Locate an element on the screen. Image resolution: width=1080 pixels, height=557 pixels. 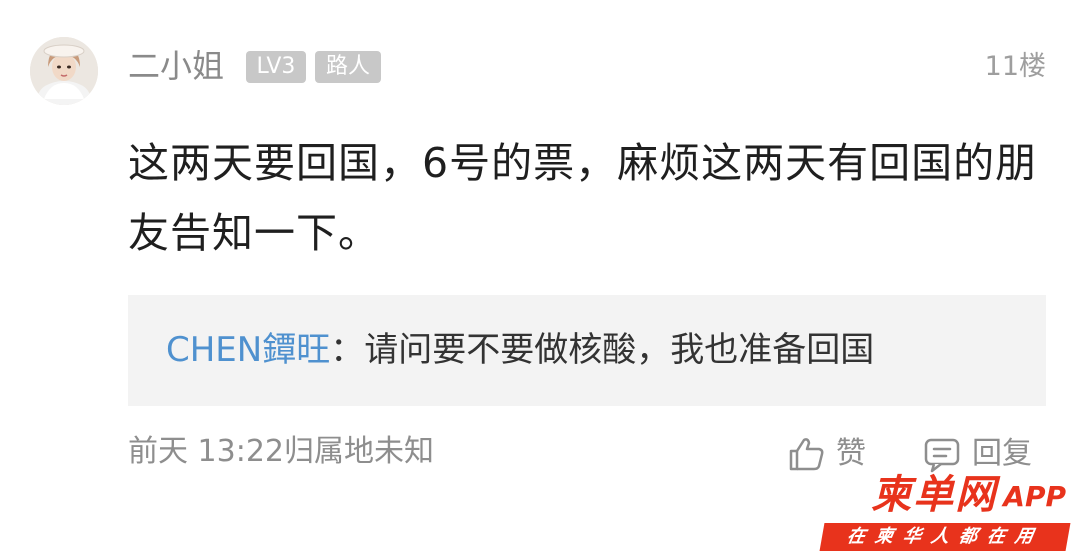
username: 二小姐 is located at coordinates (176, 66).